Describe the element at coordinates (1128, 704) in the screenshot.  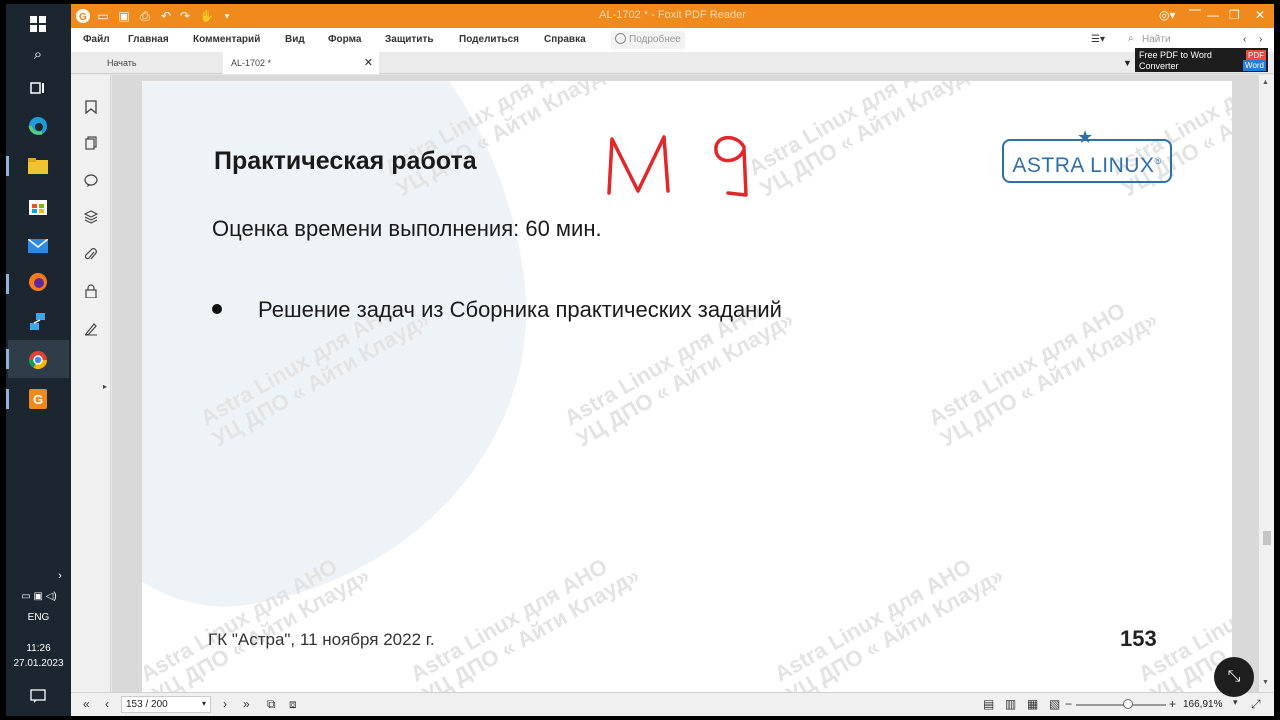
I see `zoom-slider-knob` at that location.